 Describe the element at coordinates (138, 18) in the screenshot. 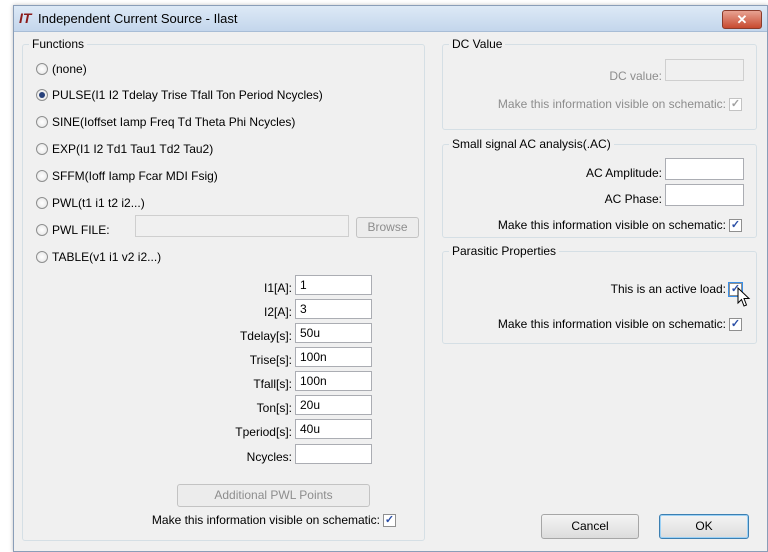

I see `window-title: Independent Current Source - Ilast` at that location.